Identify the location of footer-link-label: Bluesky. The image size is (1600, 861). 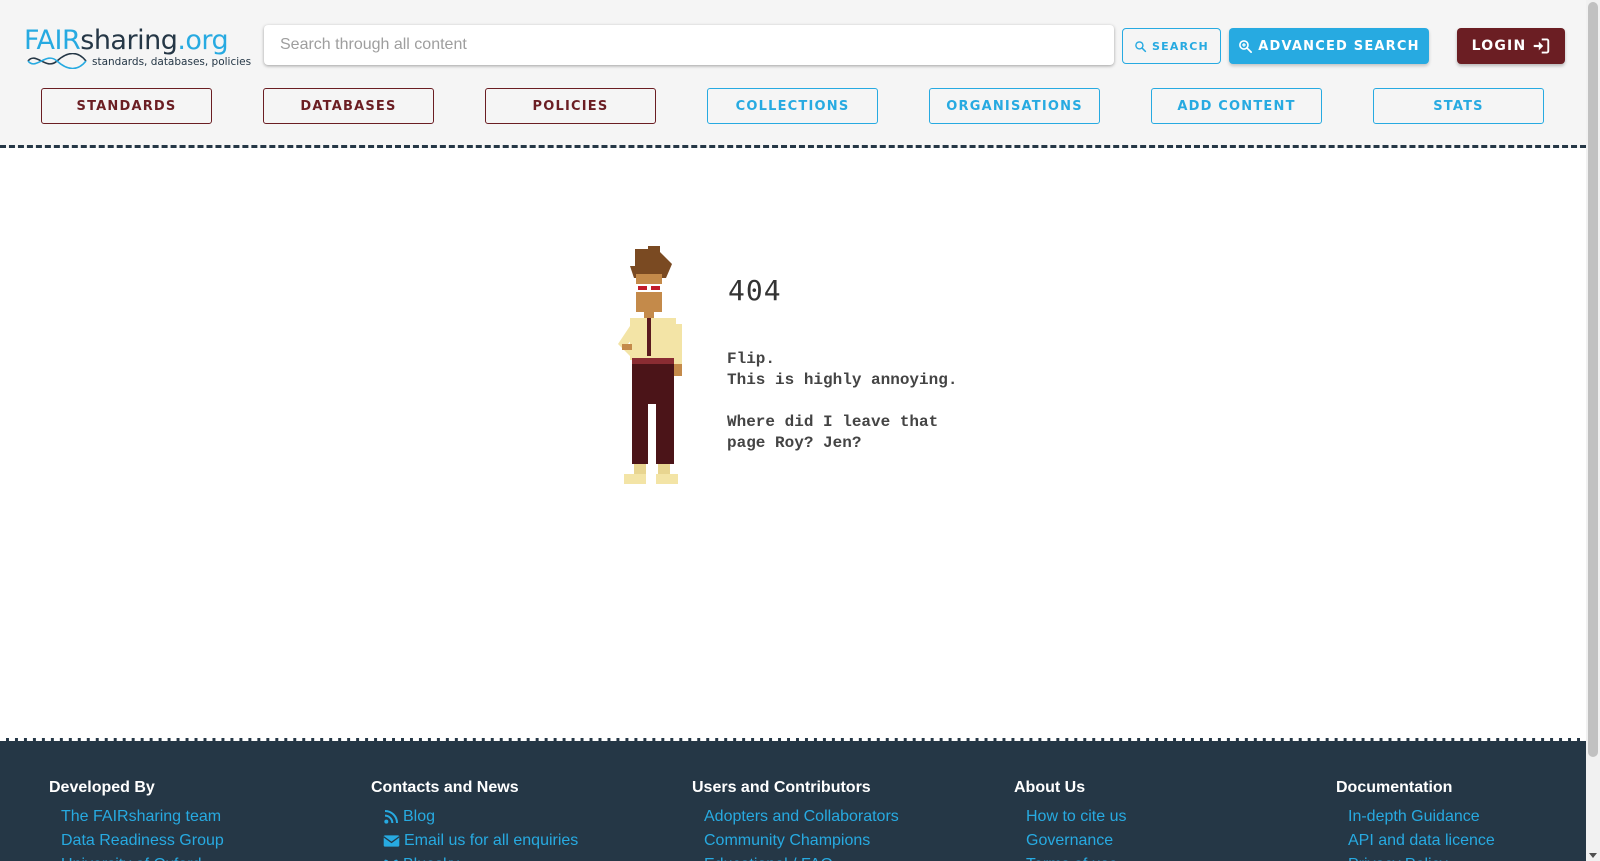
(431, 857).